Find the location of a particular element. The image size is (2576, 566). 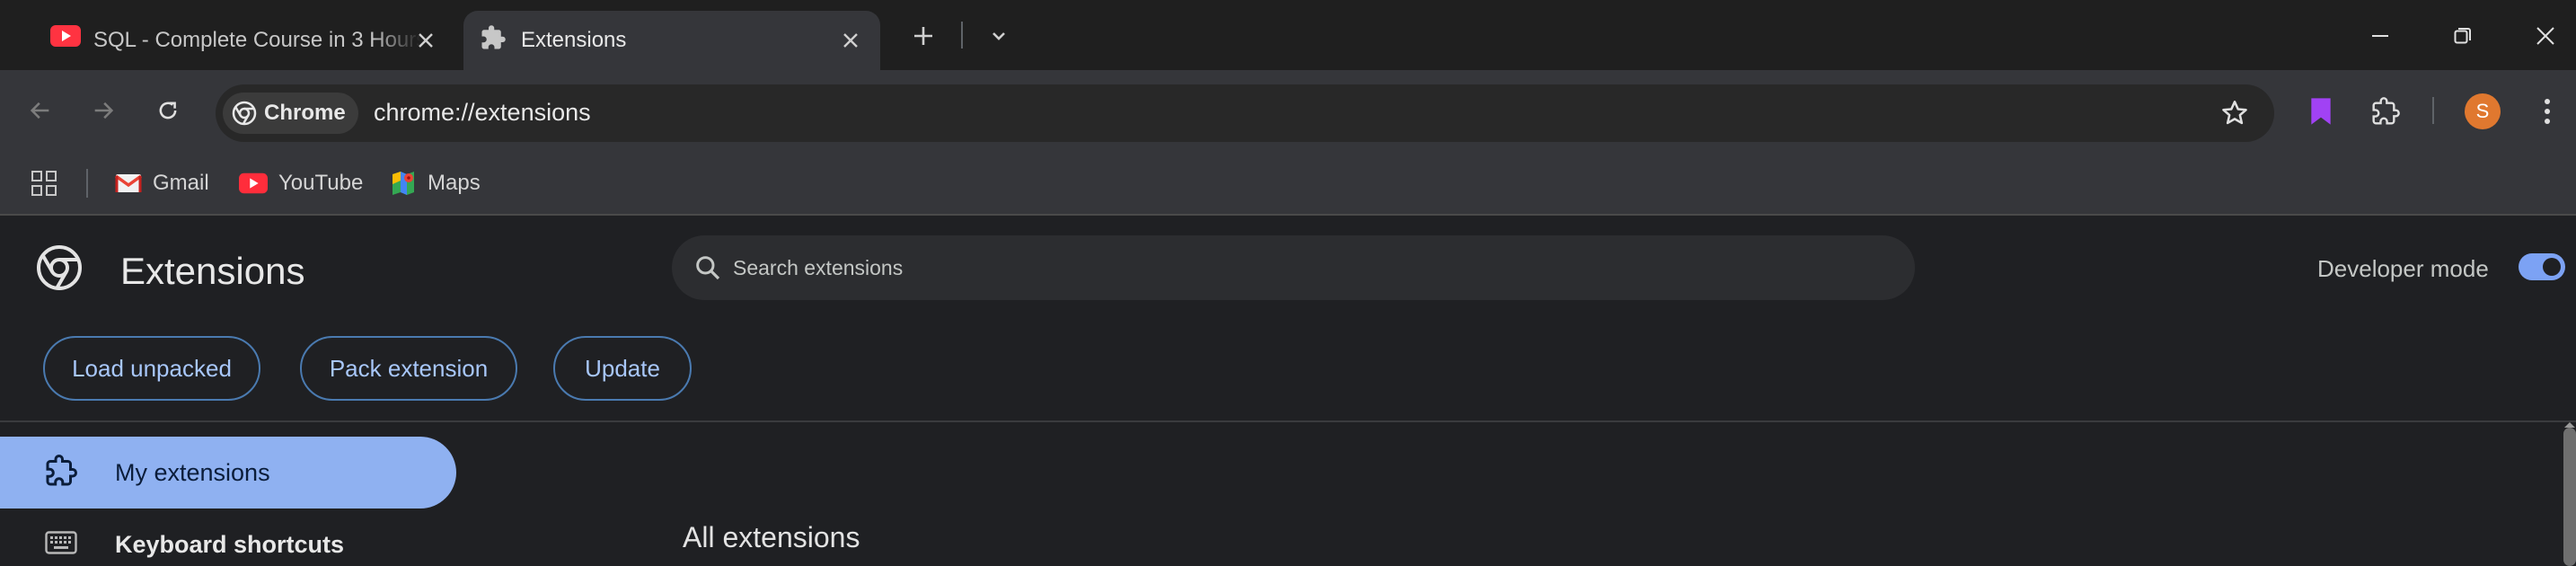

bookmarks-divider is located at coordinates (87, 183).